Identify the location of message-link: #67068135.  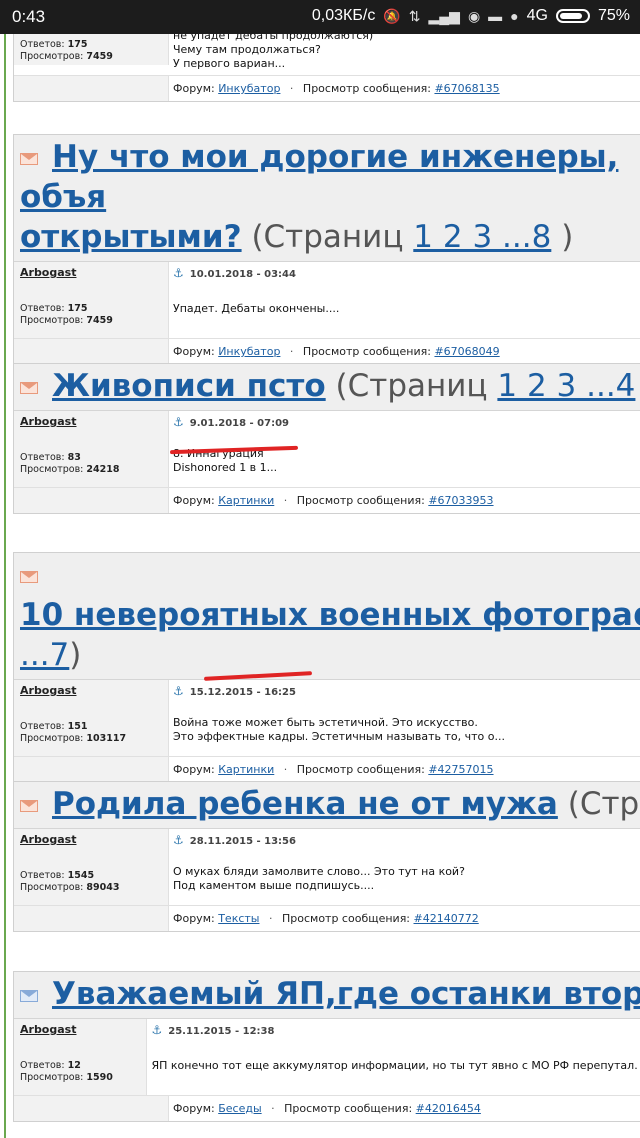
(466, 88).